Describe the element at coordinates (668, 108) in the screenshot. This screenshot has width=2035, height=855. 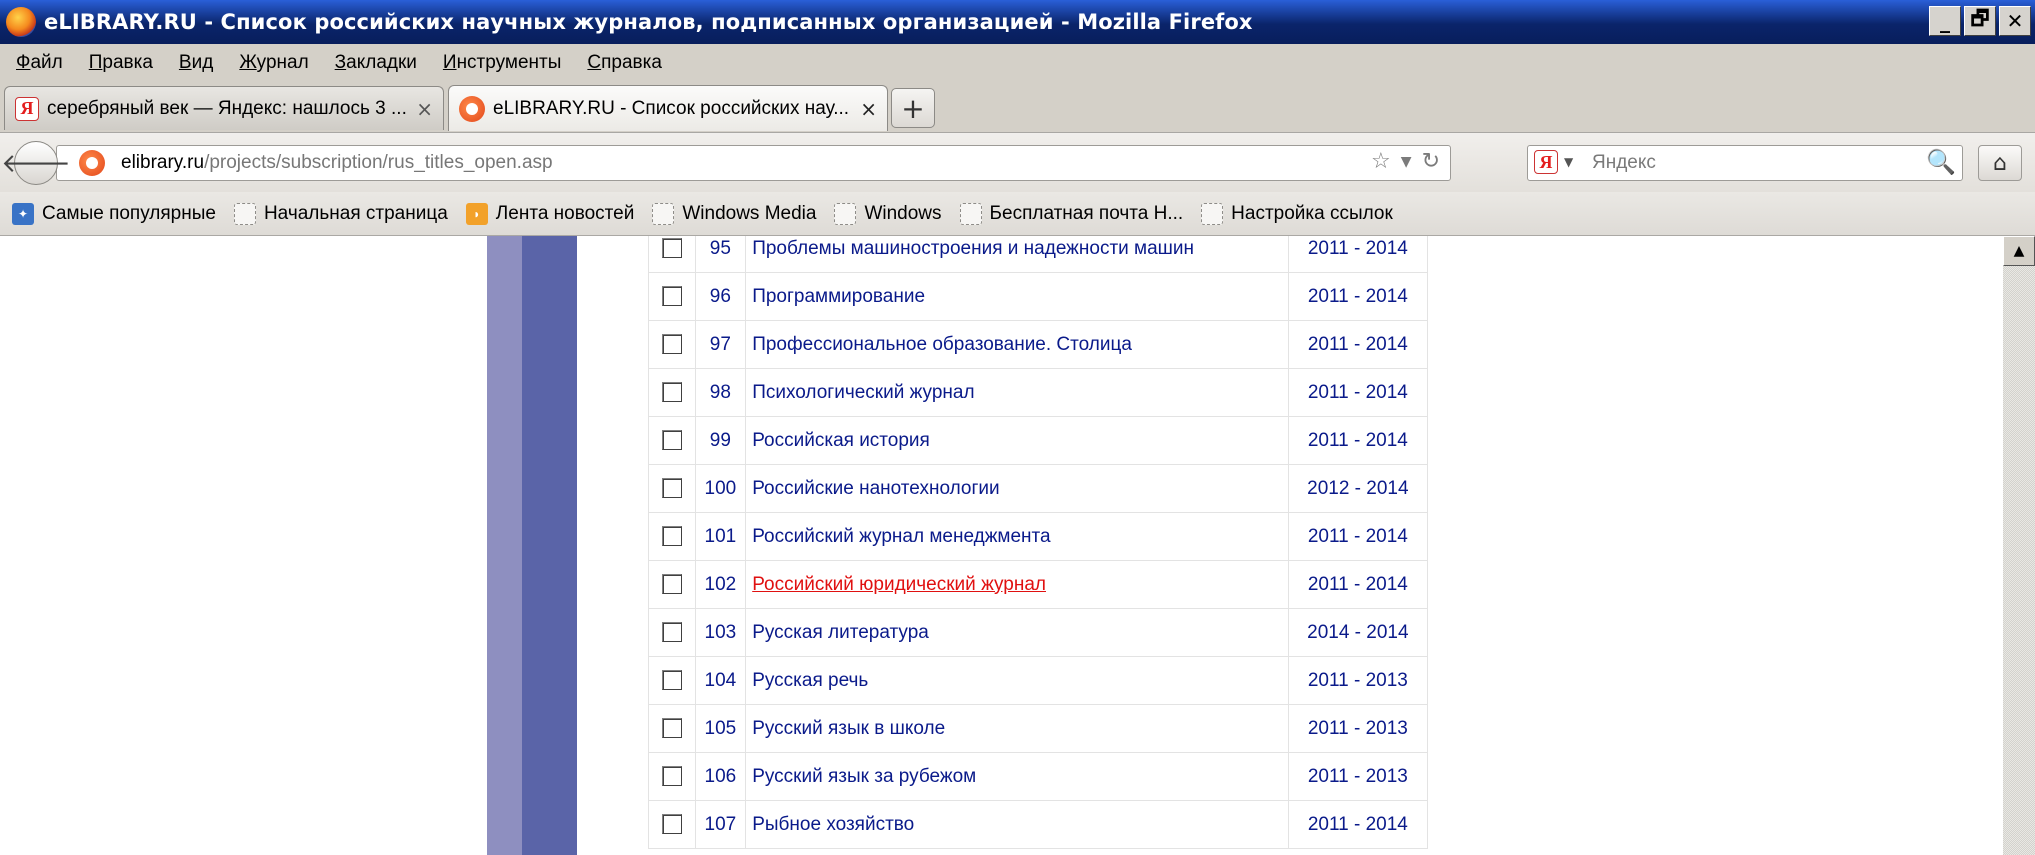
I see `tab-elibrary: eLIBRARY.RU - Список российских нау... ×` at that location.